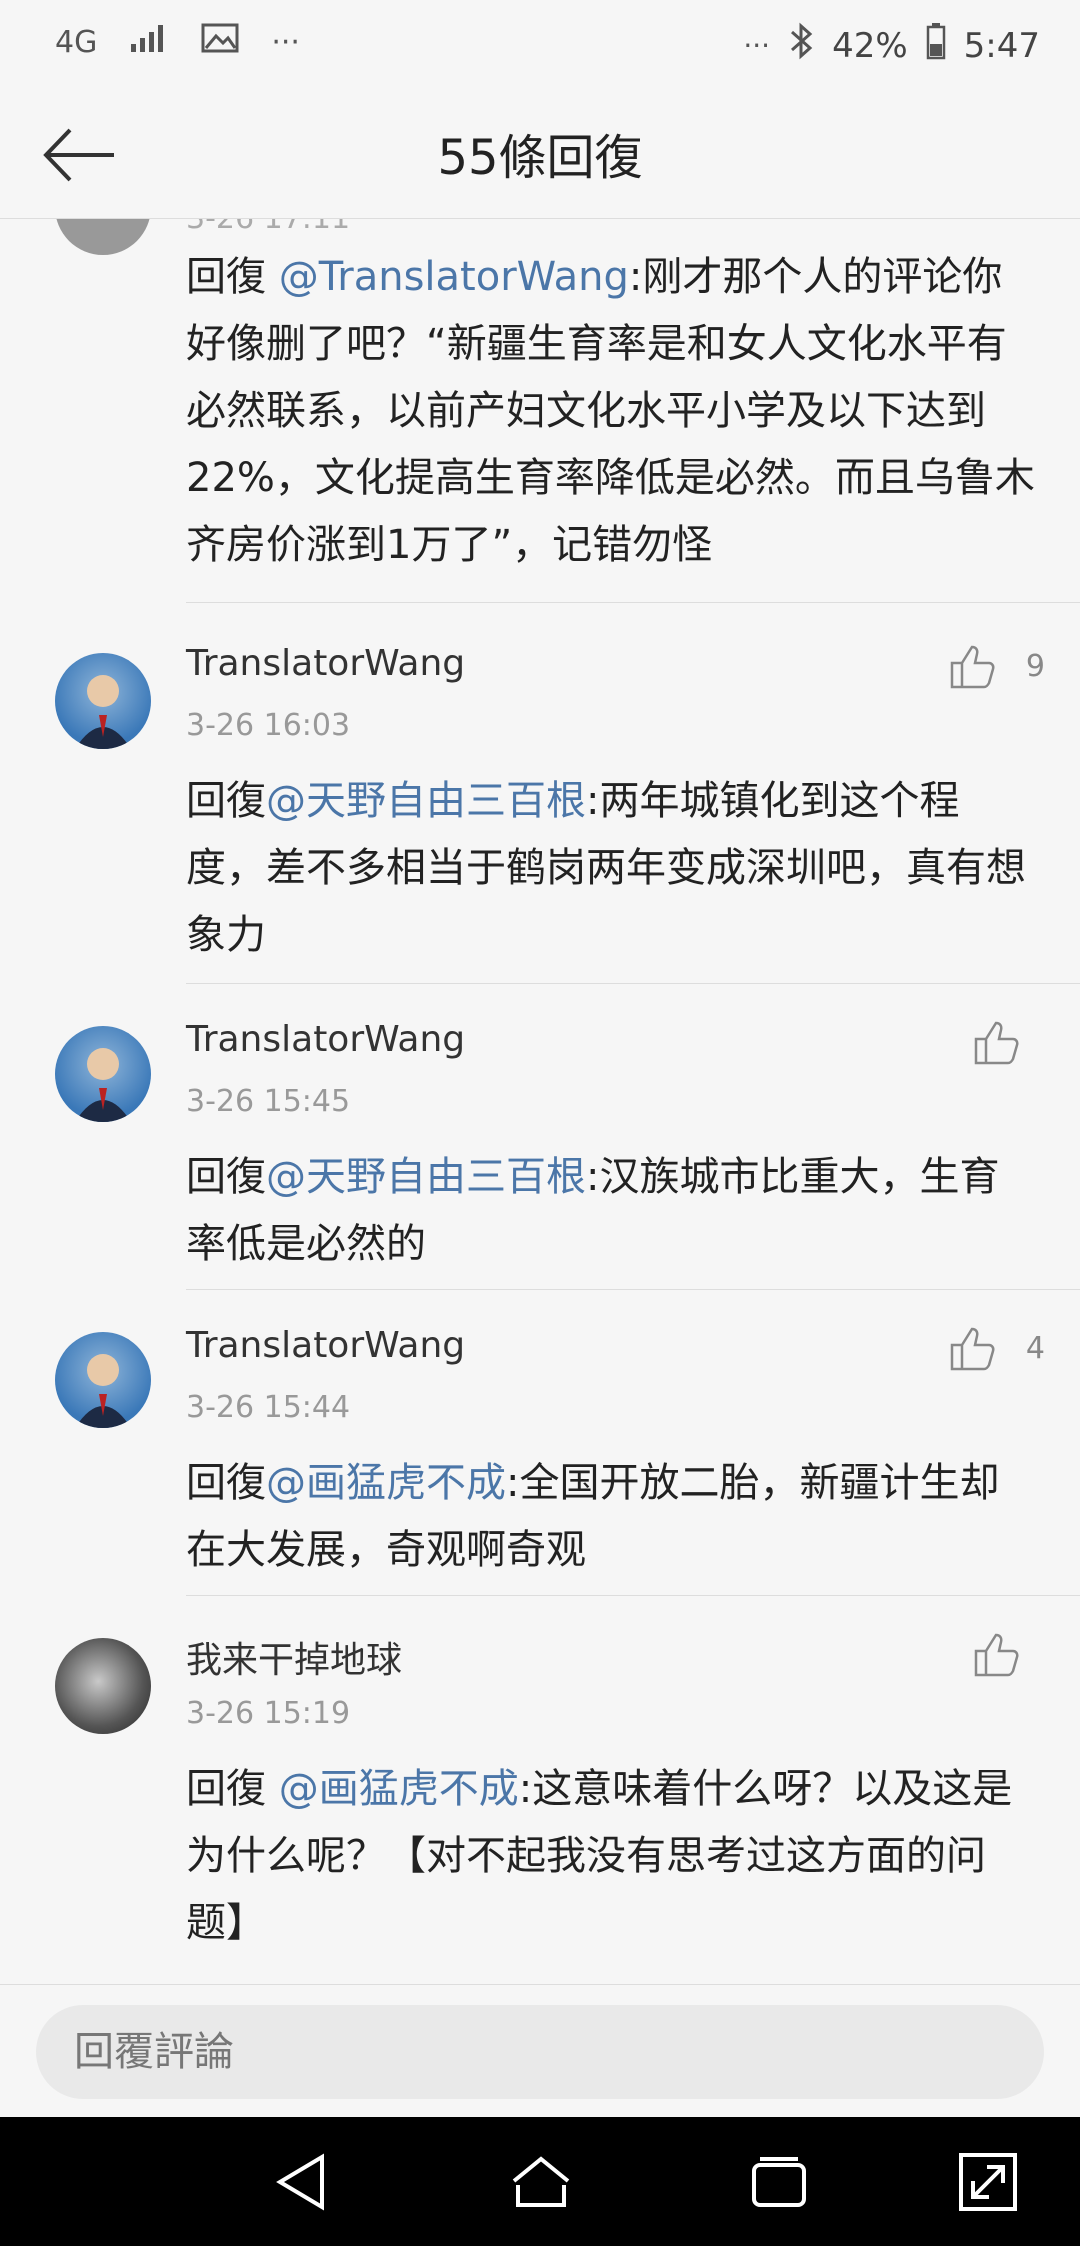 The width and height of the screenshot is (1080, 2246). What do you see at coordinates (611, 1517) in the screenshot?
I see `comment-body: 回復@画猛虎不成:全国开放二胎，新疆计生却在大发展，奇观啊奇观` at bounding box center [611, 1517].